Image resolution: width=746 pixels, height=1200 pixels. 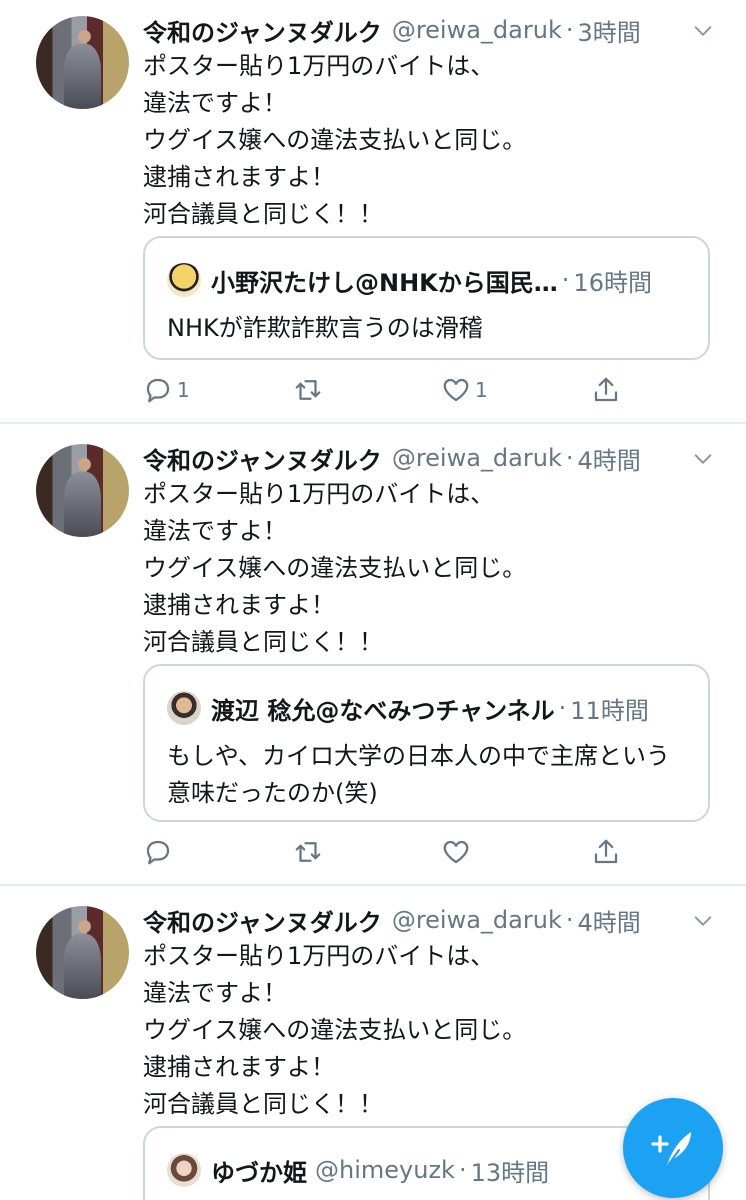 I want to click on quoted-tweet-header: 渡辺 稔允@なべみつチャンネル · 11時間, so click(x=408, y=708).